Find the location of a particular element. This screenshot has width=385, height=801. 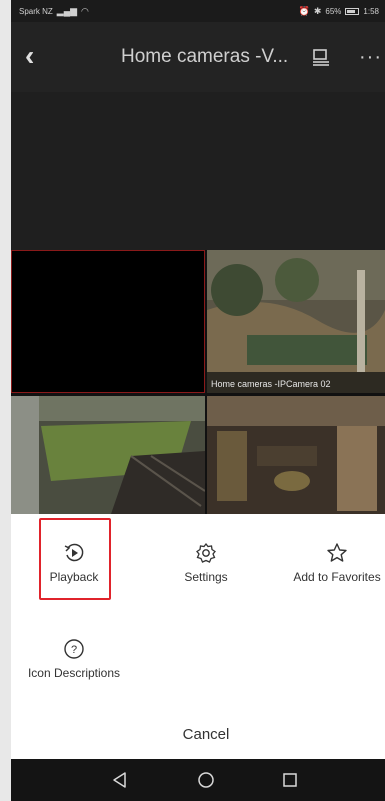

nav-recent-icon is located at coordinates (290, 780).